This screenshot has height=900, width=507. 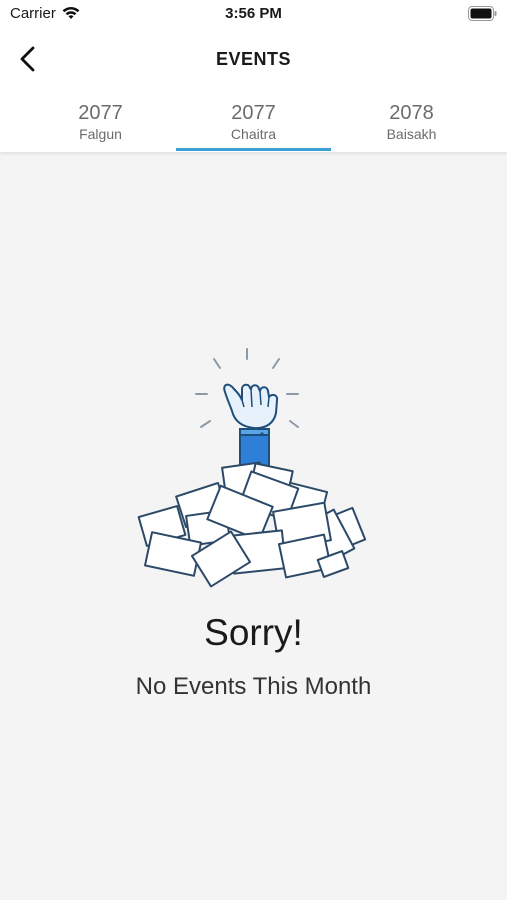 I want to click on selected-tab-indicator, so click(x=253, y=149).